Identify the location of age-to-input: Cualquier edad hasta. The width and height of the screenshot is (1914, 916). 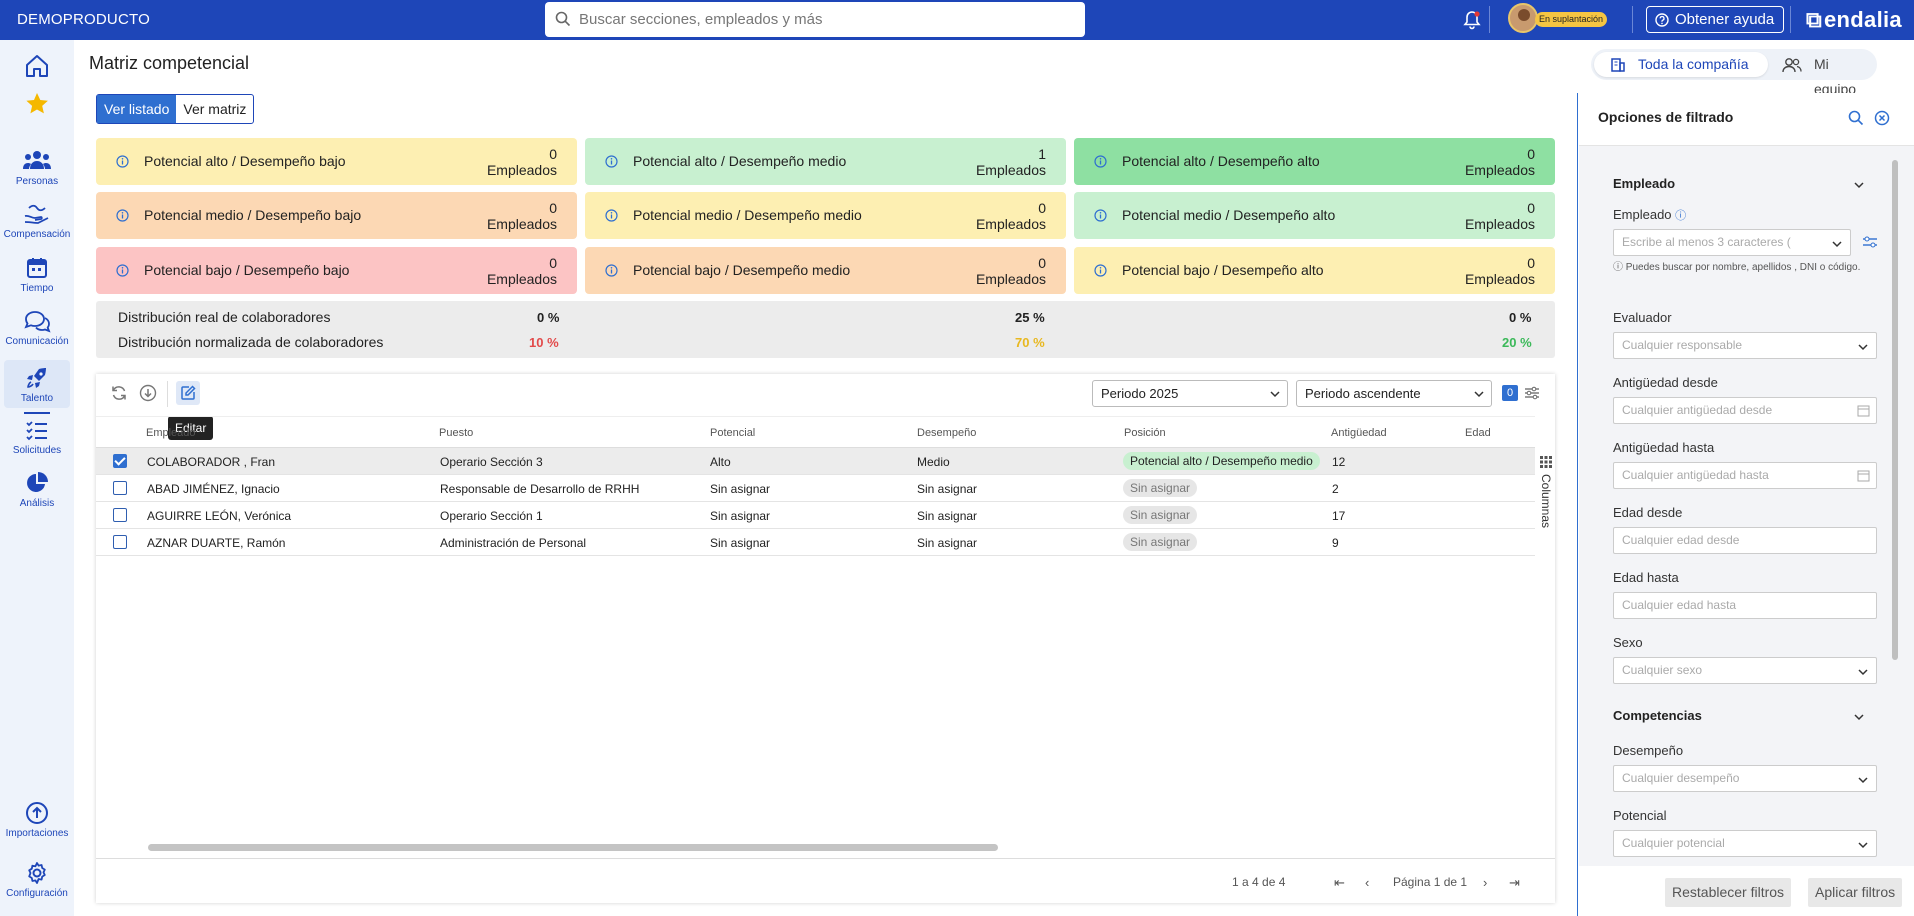
(1745, 605).